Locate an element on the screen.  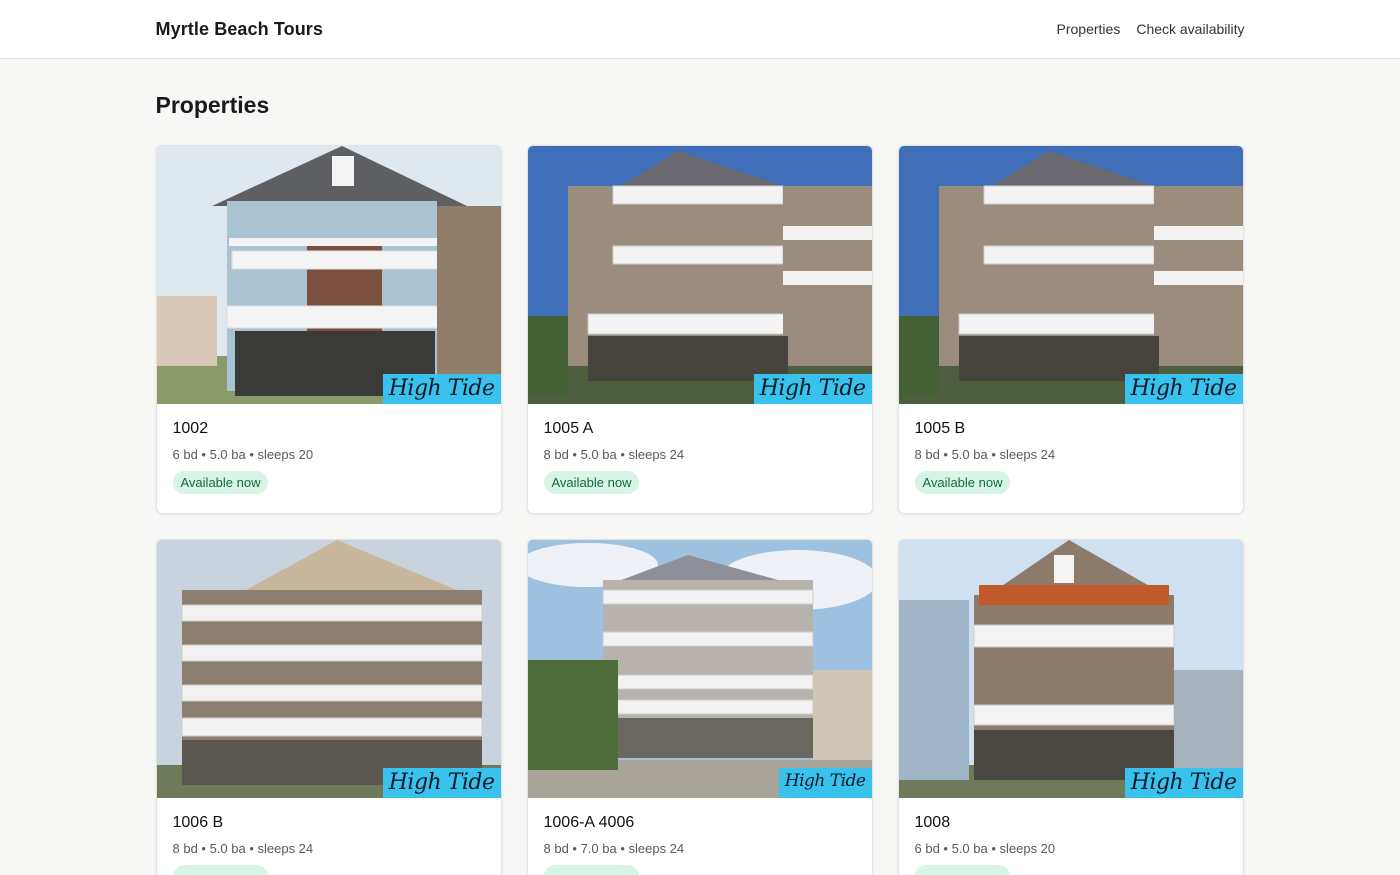
property-name: 1002 is located at coordinates (190, 428).